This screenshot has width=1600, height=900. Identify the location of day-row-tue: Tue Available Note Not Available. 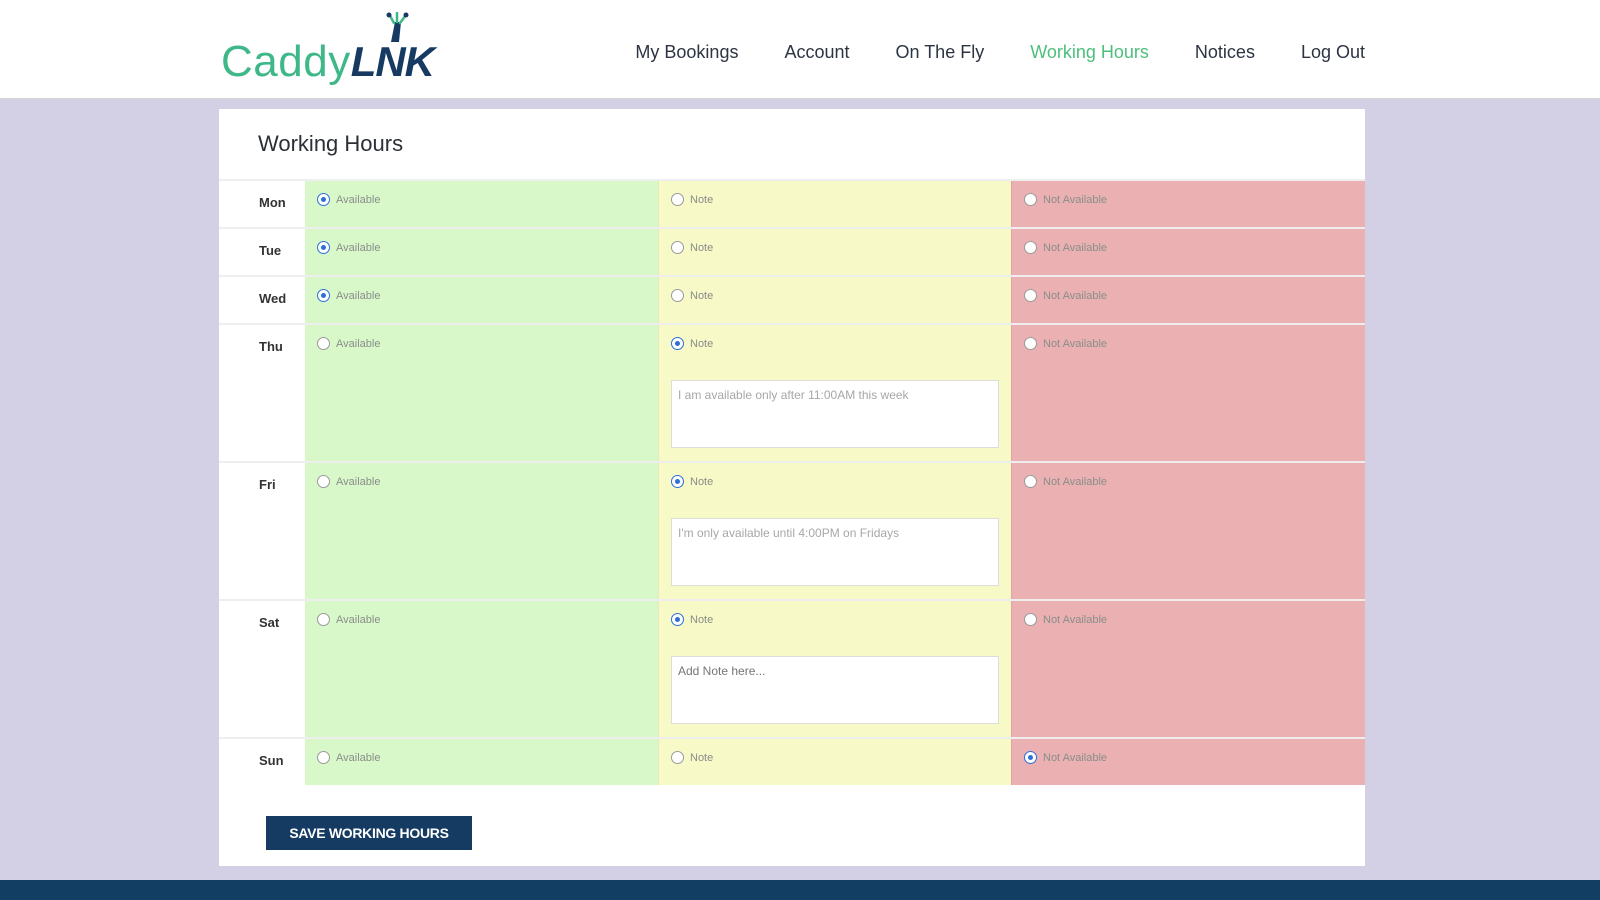
(792, 251).